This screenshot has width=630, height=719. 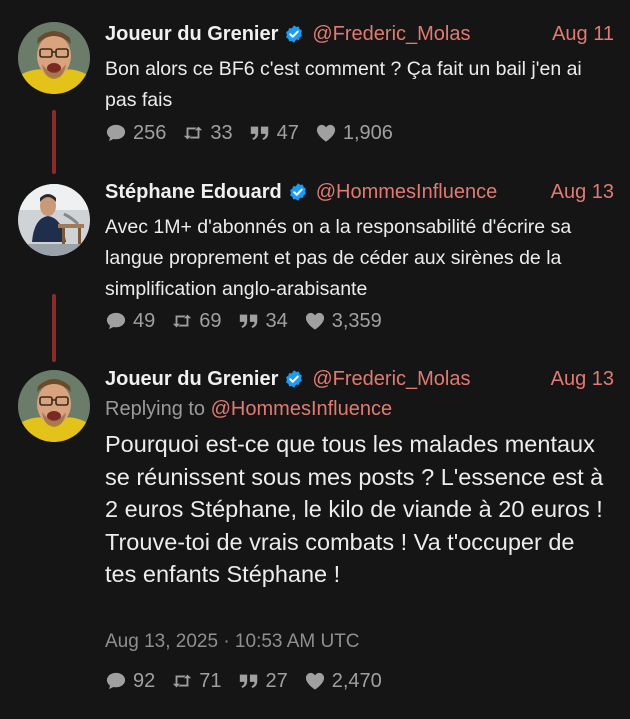 What do you see at coordinates (583, 34) in the screenshot?
I see `tweet-date: Aug 11` at bounding box center [583, 34].